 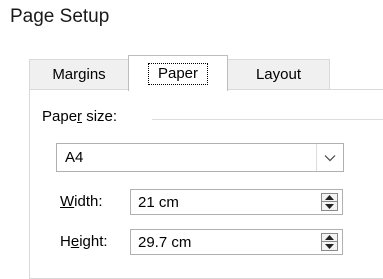 What do you see at coordinates (88, 201) in the screenshot?
I see `width-label-rest: idth:` at bounding box center [88, 201].